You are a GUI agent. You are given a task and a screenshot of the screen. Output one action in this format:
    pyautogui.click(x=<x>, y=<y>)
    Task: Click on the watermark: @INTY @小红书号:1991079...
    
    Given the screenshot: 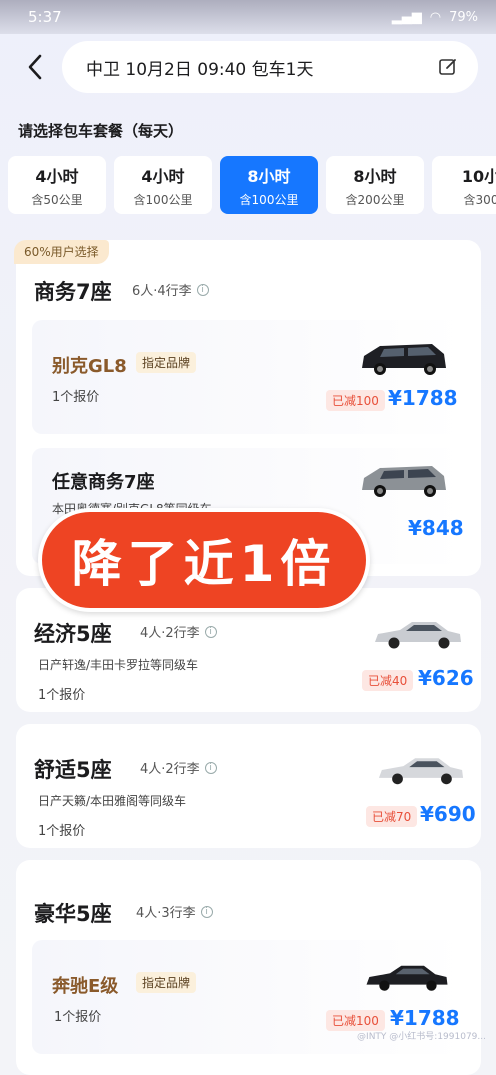 What is the action you would take?
    pyautogui.click(x=421, y=1037)
    